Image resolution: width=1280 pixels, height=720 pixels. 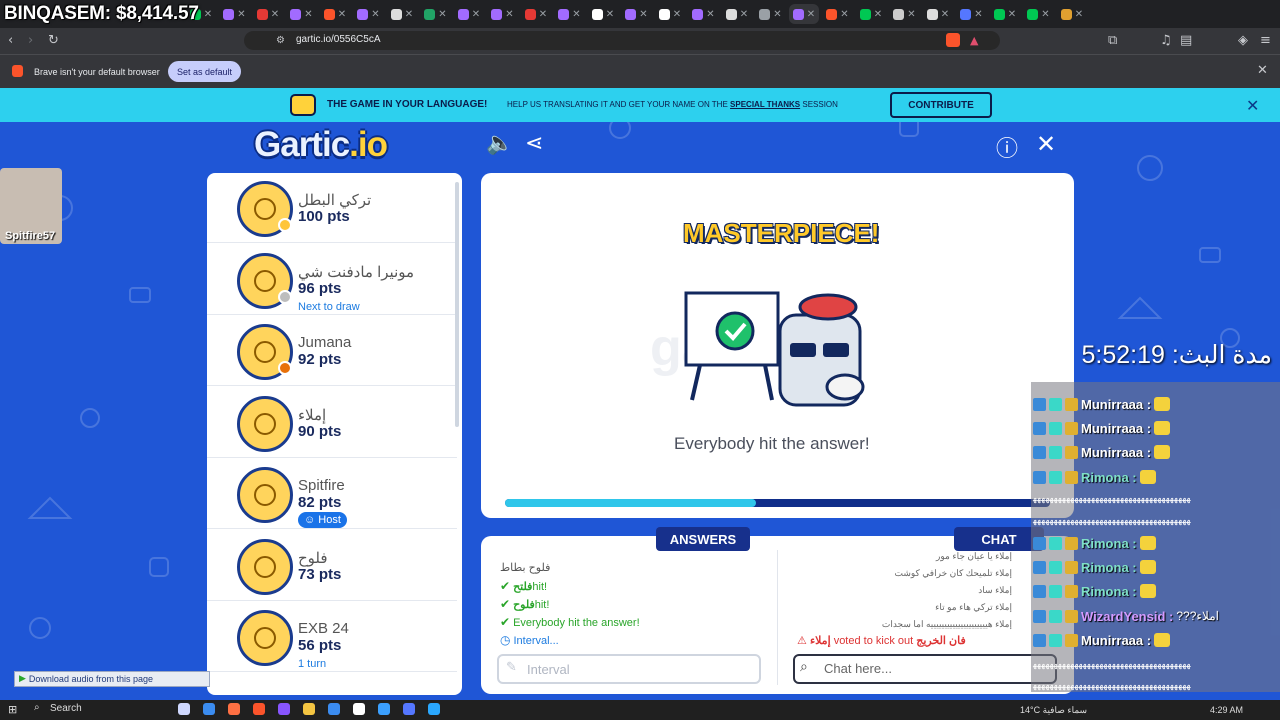 What do you see at coordinates (953, 40) in the screenshot?
I see `brave-shields-icon` at bounding box center [953, 40].